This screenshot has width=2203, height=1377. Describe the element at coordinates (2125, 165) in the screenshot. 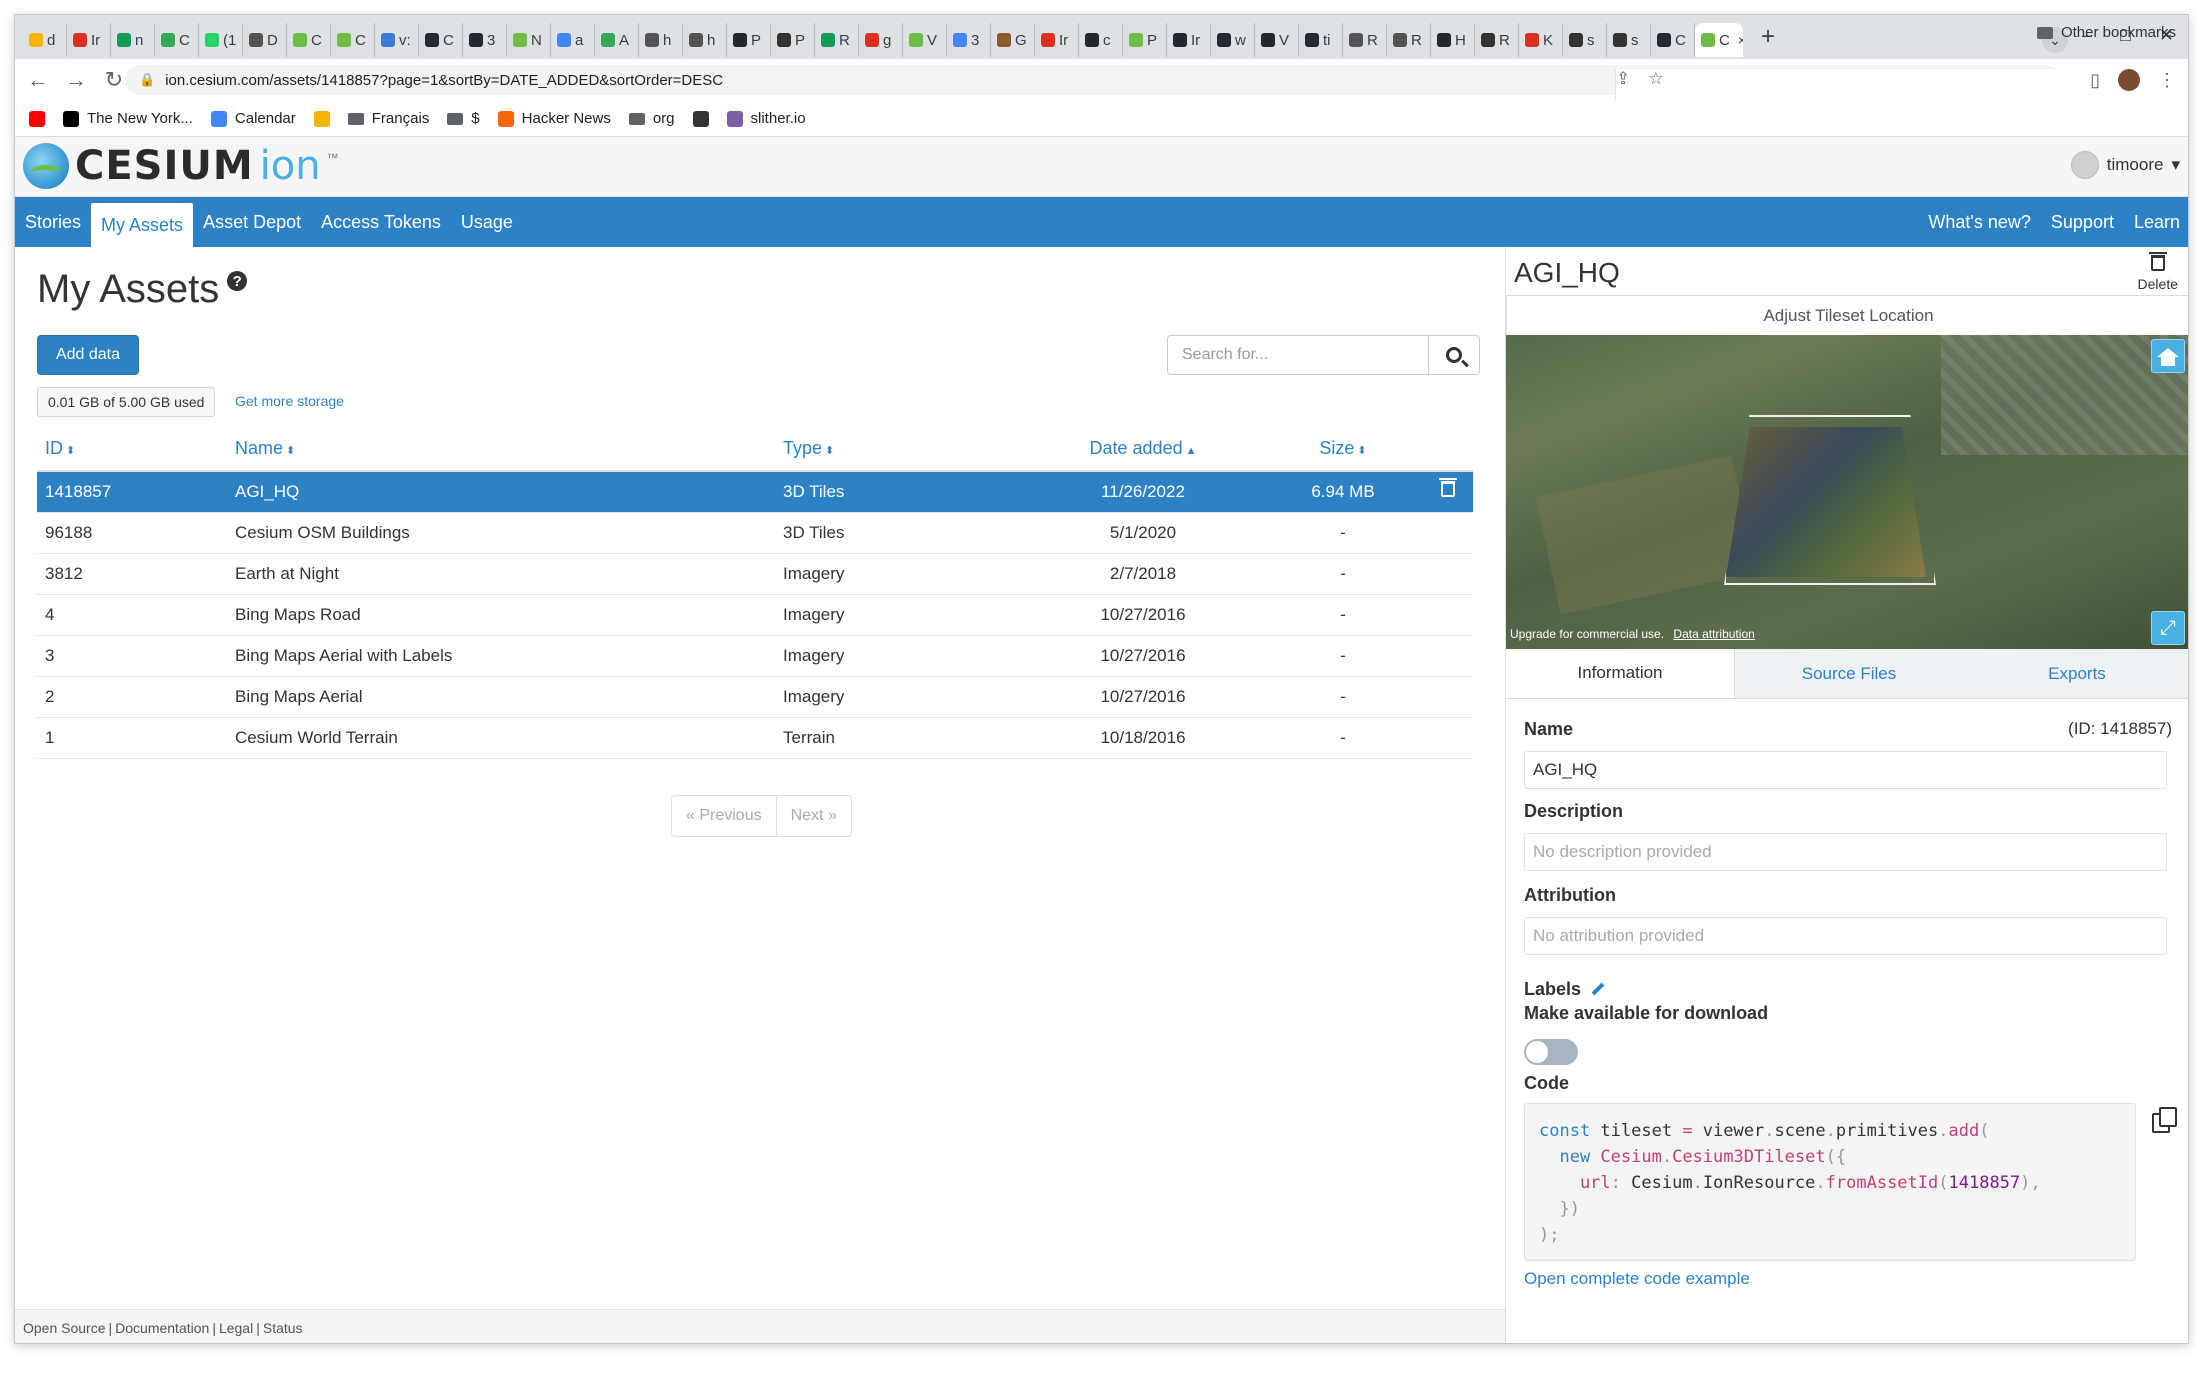

I see `user-menu: timoore ▾` at that location.